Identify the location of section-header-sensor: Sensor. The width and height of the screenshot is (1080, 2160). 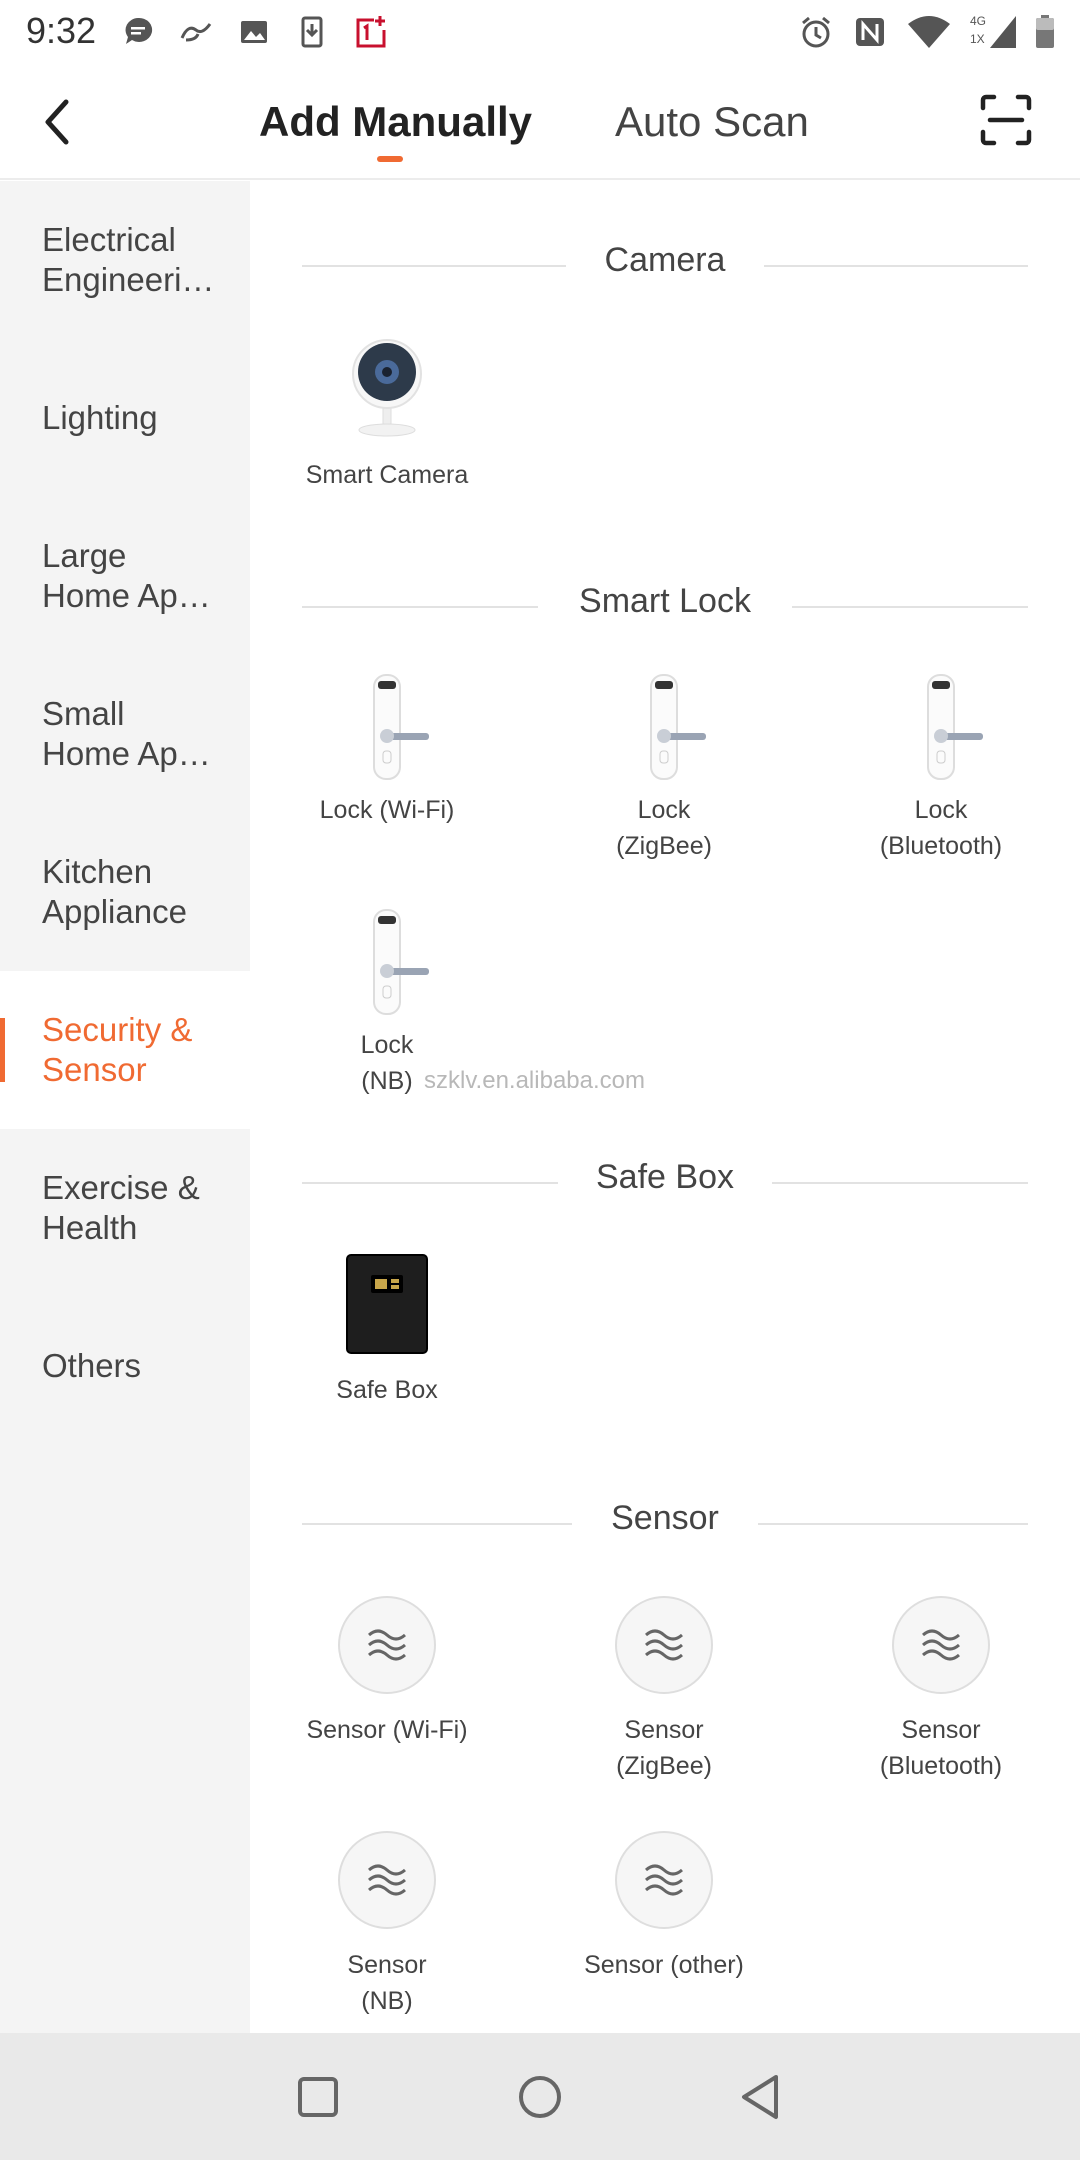
(665, 1524).